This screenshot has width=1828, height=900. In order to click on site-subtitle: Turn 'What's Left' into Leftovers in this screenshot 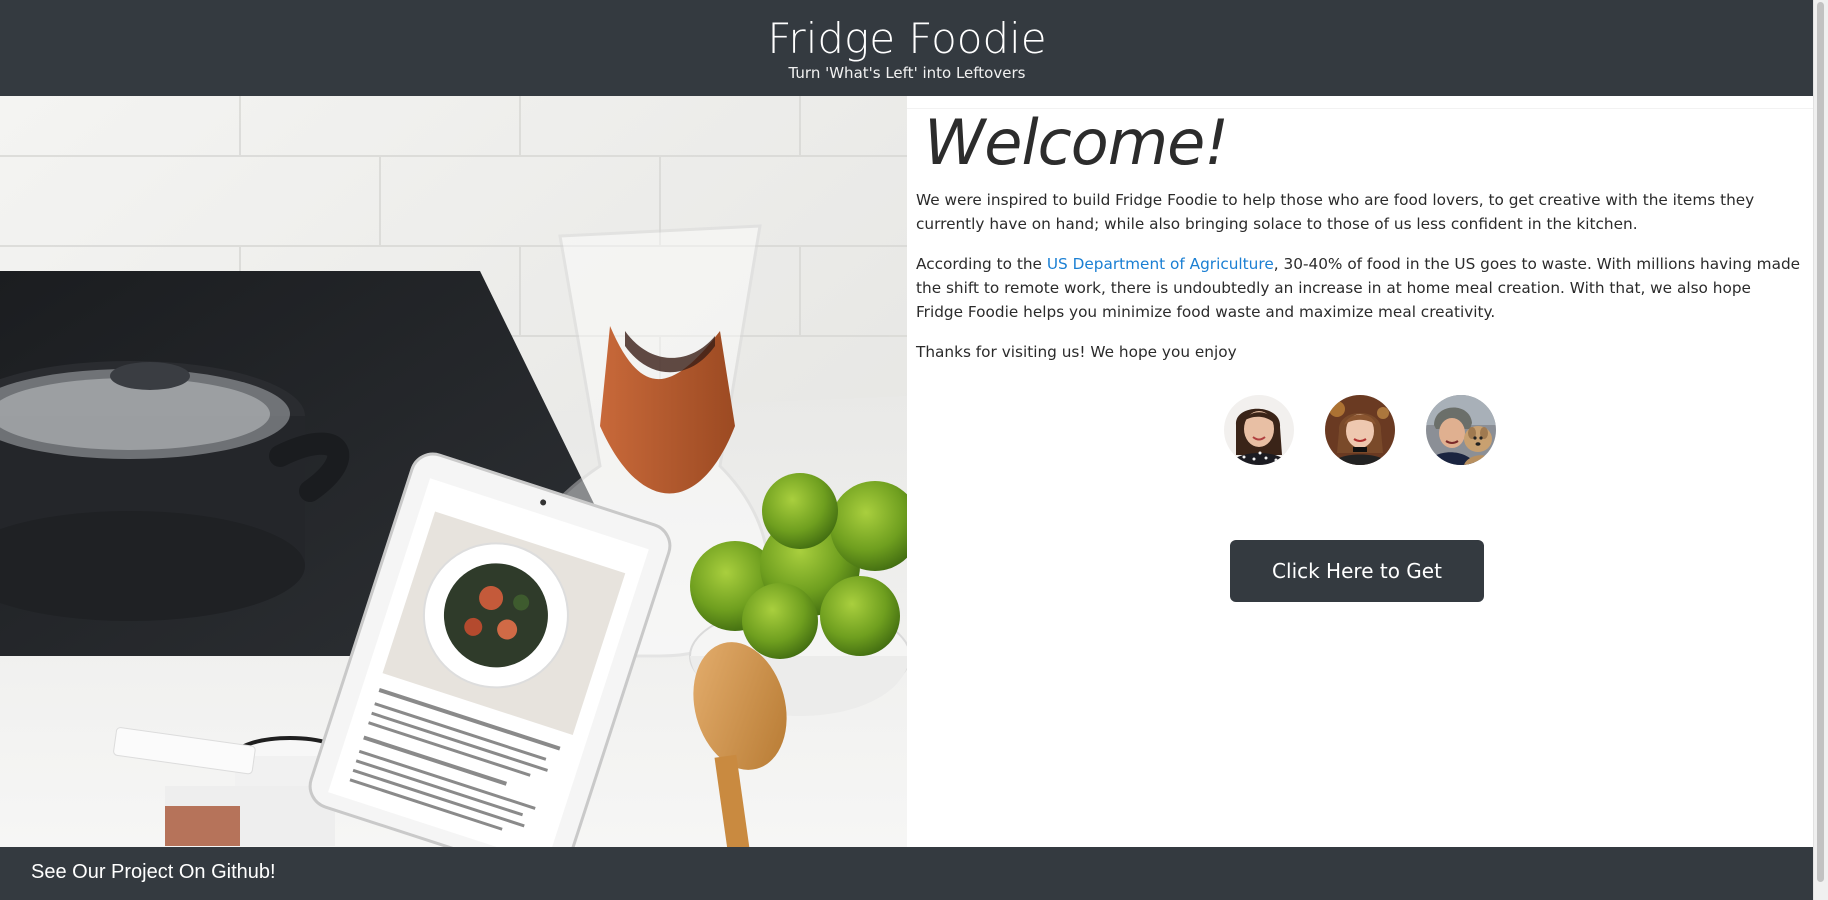, I will do `click(907, 73)`.